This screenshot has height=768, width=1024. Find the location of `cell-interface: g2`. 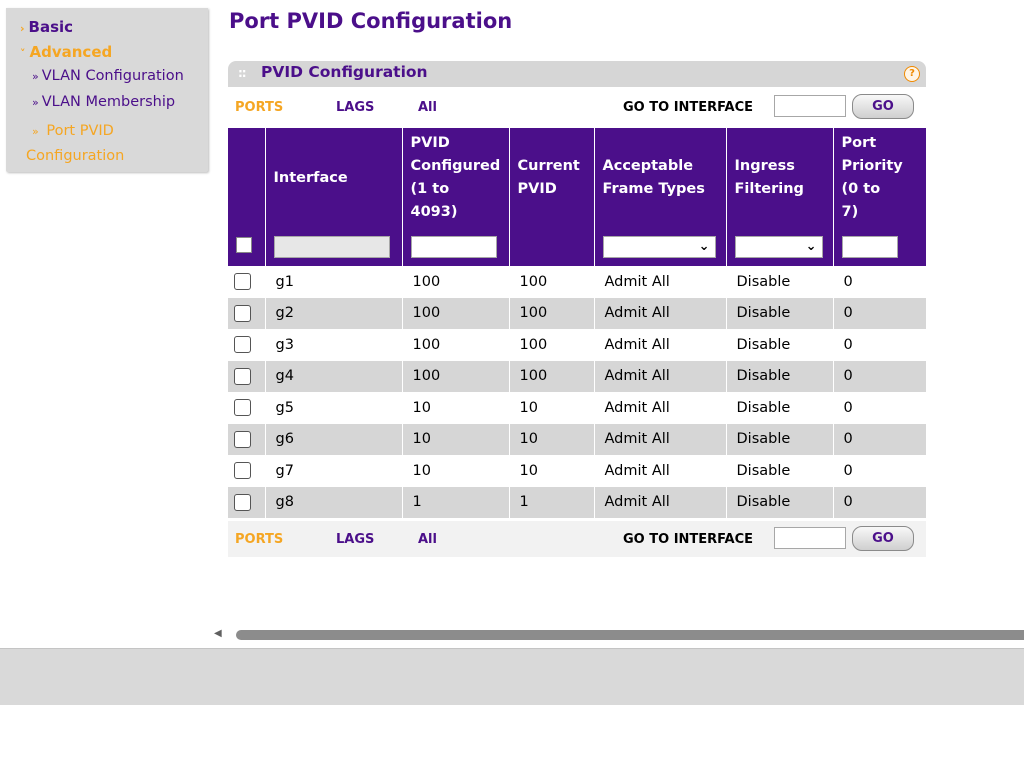

cell-interface: g2 is located at coordinates (334, 313).